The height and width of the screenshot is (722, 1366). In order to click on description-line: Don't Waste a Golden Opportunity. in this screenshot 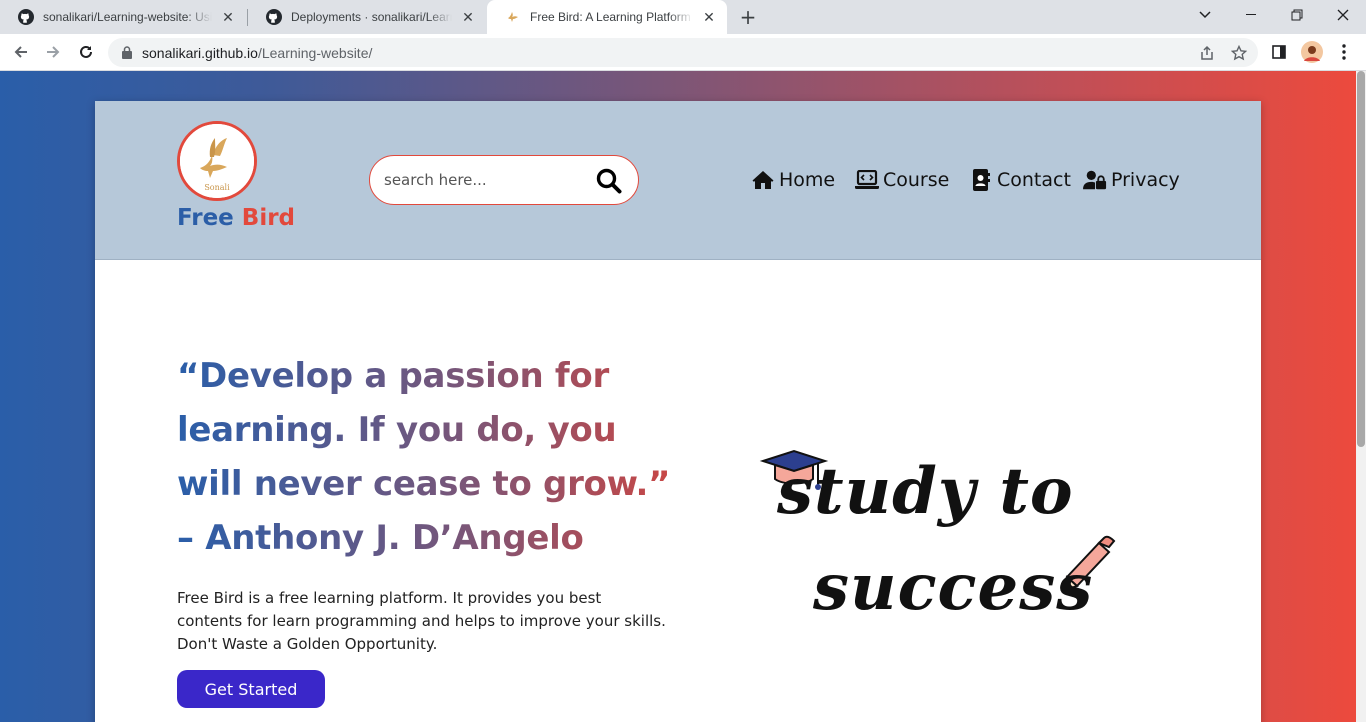, I will do `click(307, 644)`.